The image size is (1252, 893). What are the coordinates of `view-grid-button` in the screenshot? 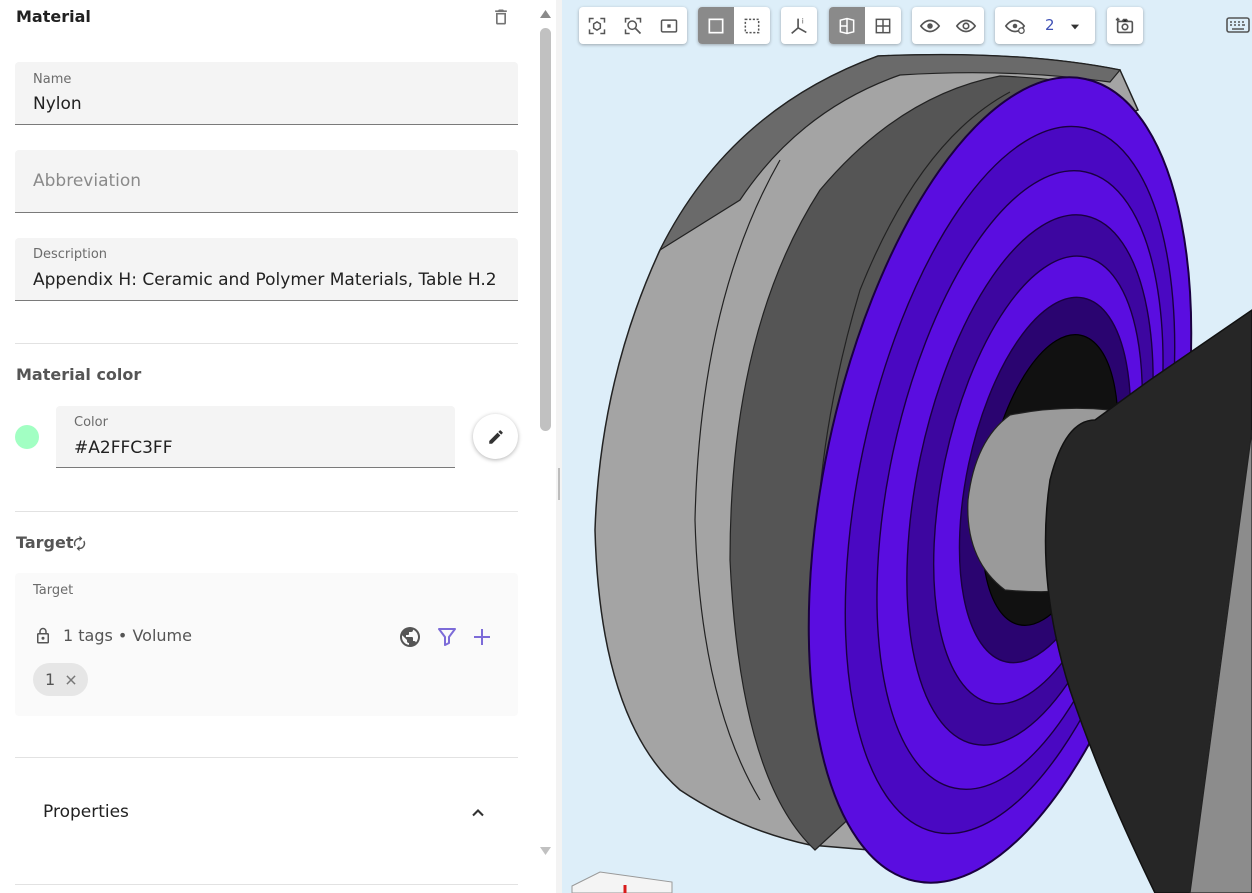 It's located at (883, 25).